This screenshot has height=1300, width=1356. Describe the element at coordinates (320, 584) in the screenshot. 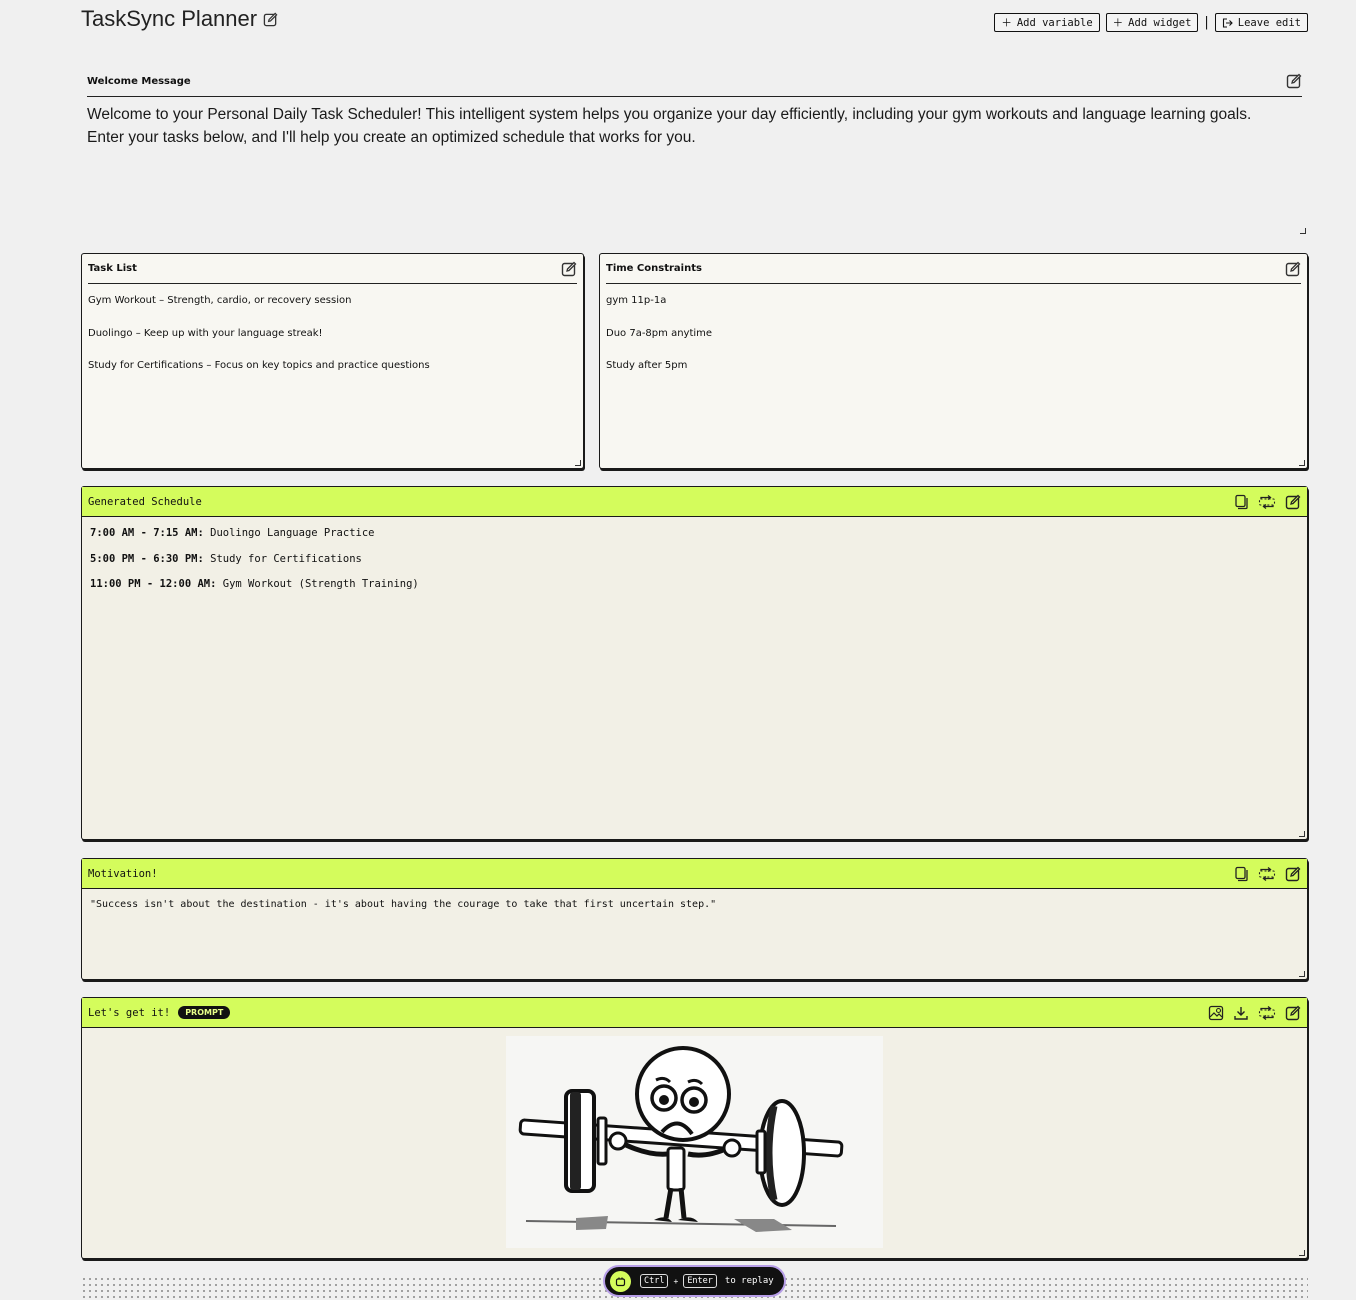

I see `schedule-task: Gym Workout (Strength Training)` at that location.